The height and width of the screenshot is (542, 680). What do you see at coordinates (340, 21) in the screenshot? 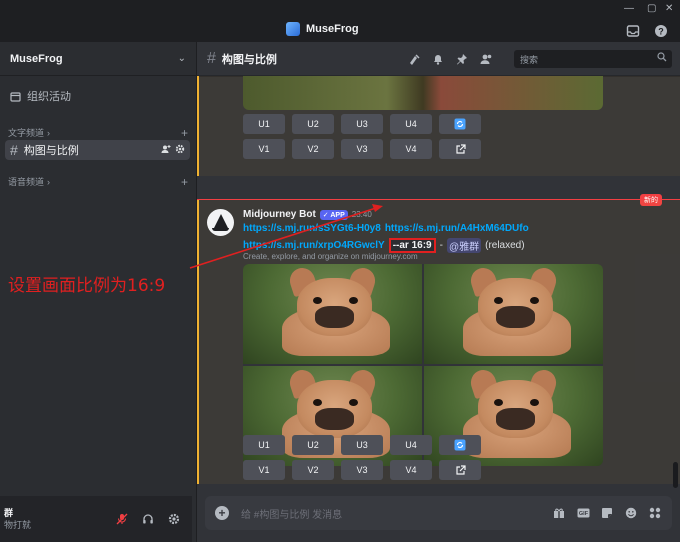
I see `title-bar: — ▢ ✕ MuseFrog ?` at bounding box center [340, 21].